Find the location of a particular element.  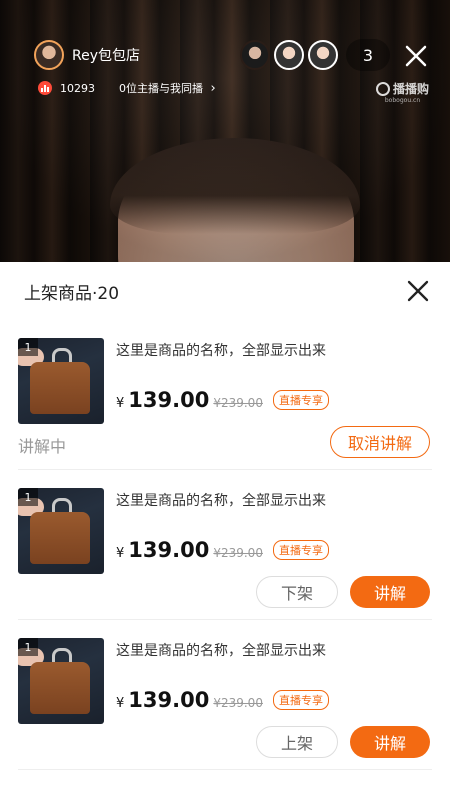

viewer-count: 3 is located at coordinates (368, 55).